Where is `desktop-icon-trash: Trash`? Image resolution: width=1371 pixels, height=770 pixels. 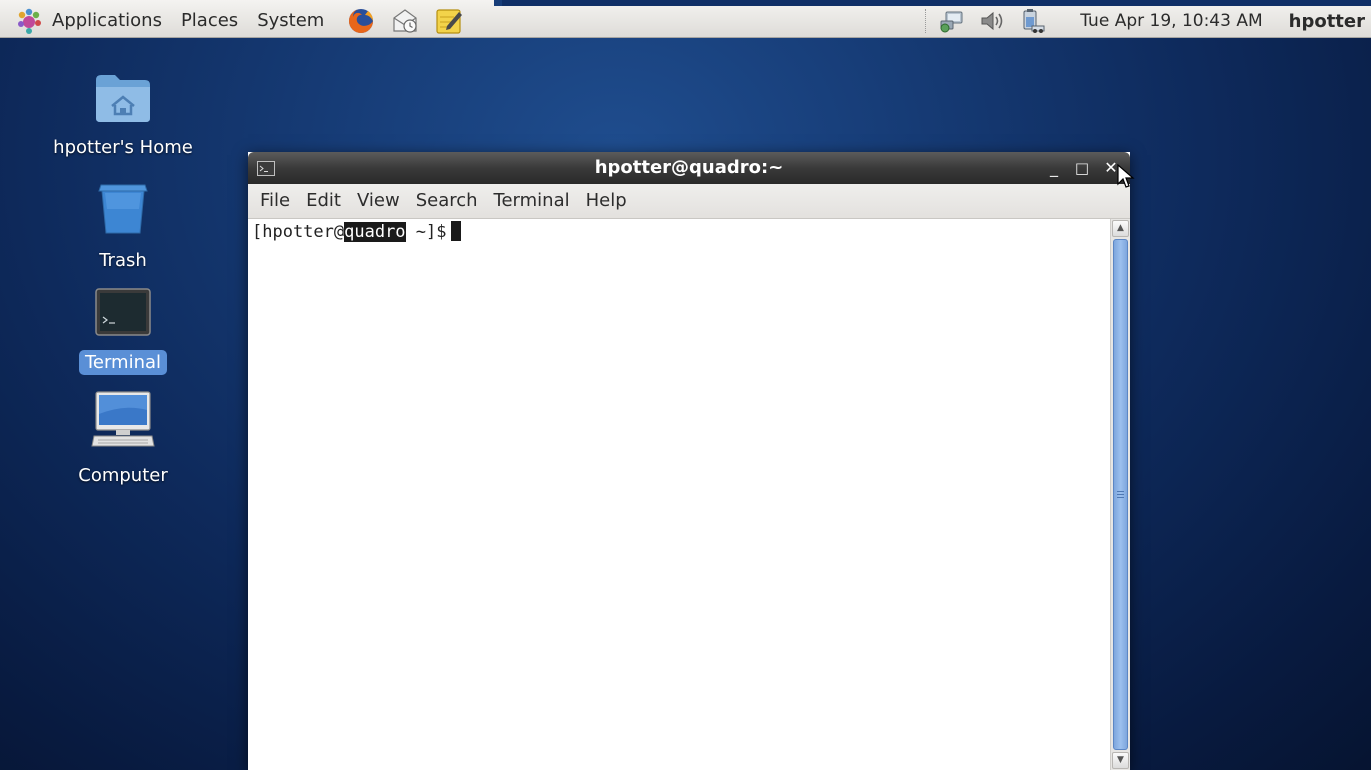 desktop-icon-trash: Trash is located at coordinates (123, 226).